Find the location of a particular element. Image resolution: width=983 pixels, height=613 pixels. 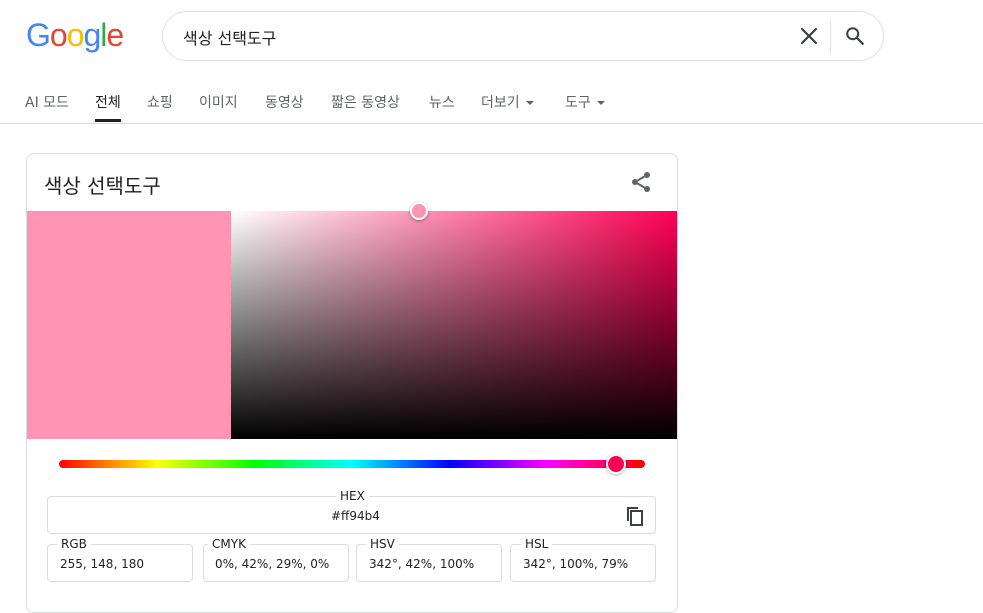

search-button is located at coordinates (855, 36).